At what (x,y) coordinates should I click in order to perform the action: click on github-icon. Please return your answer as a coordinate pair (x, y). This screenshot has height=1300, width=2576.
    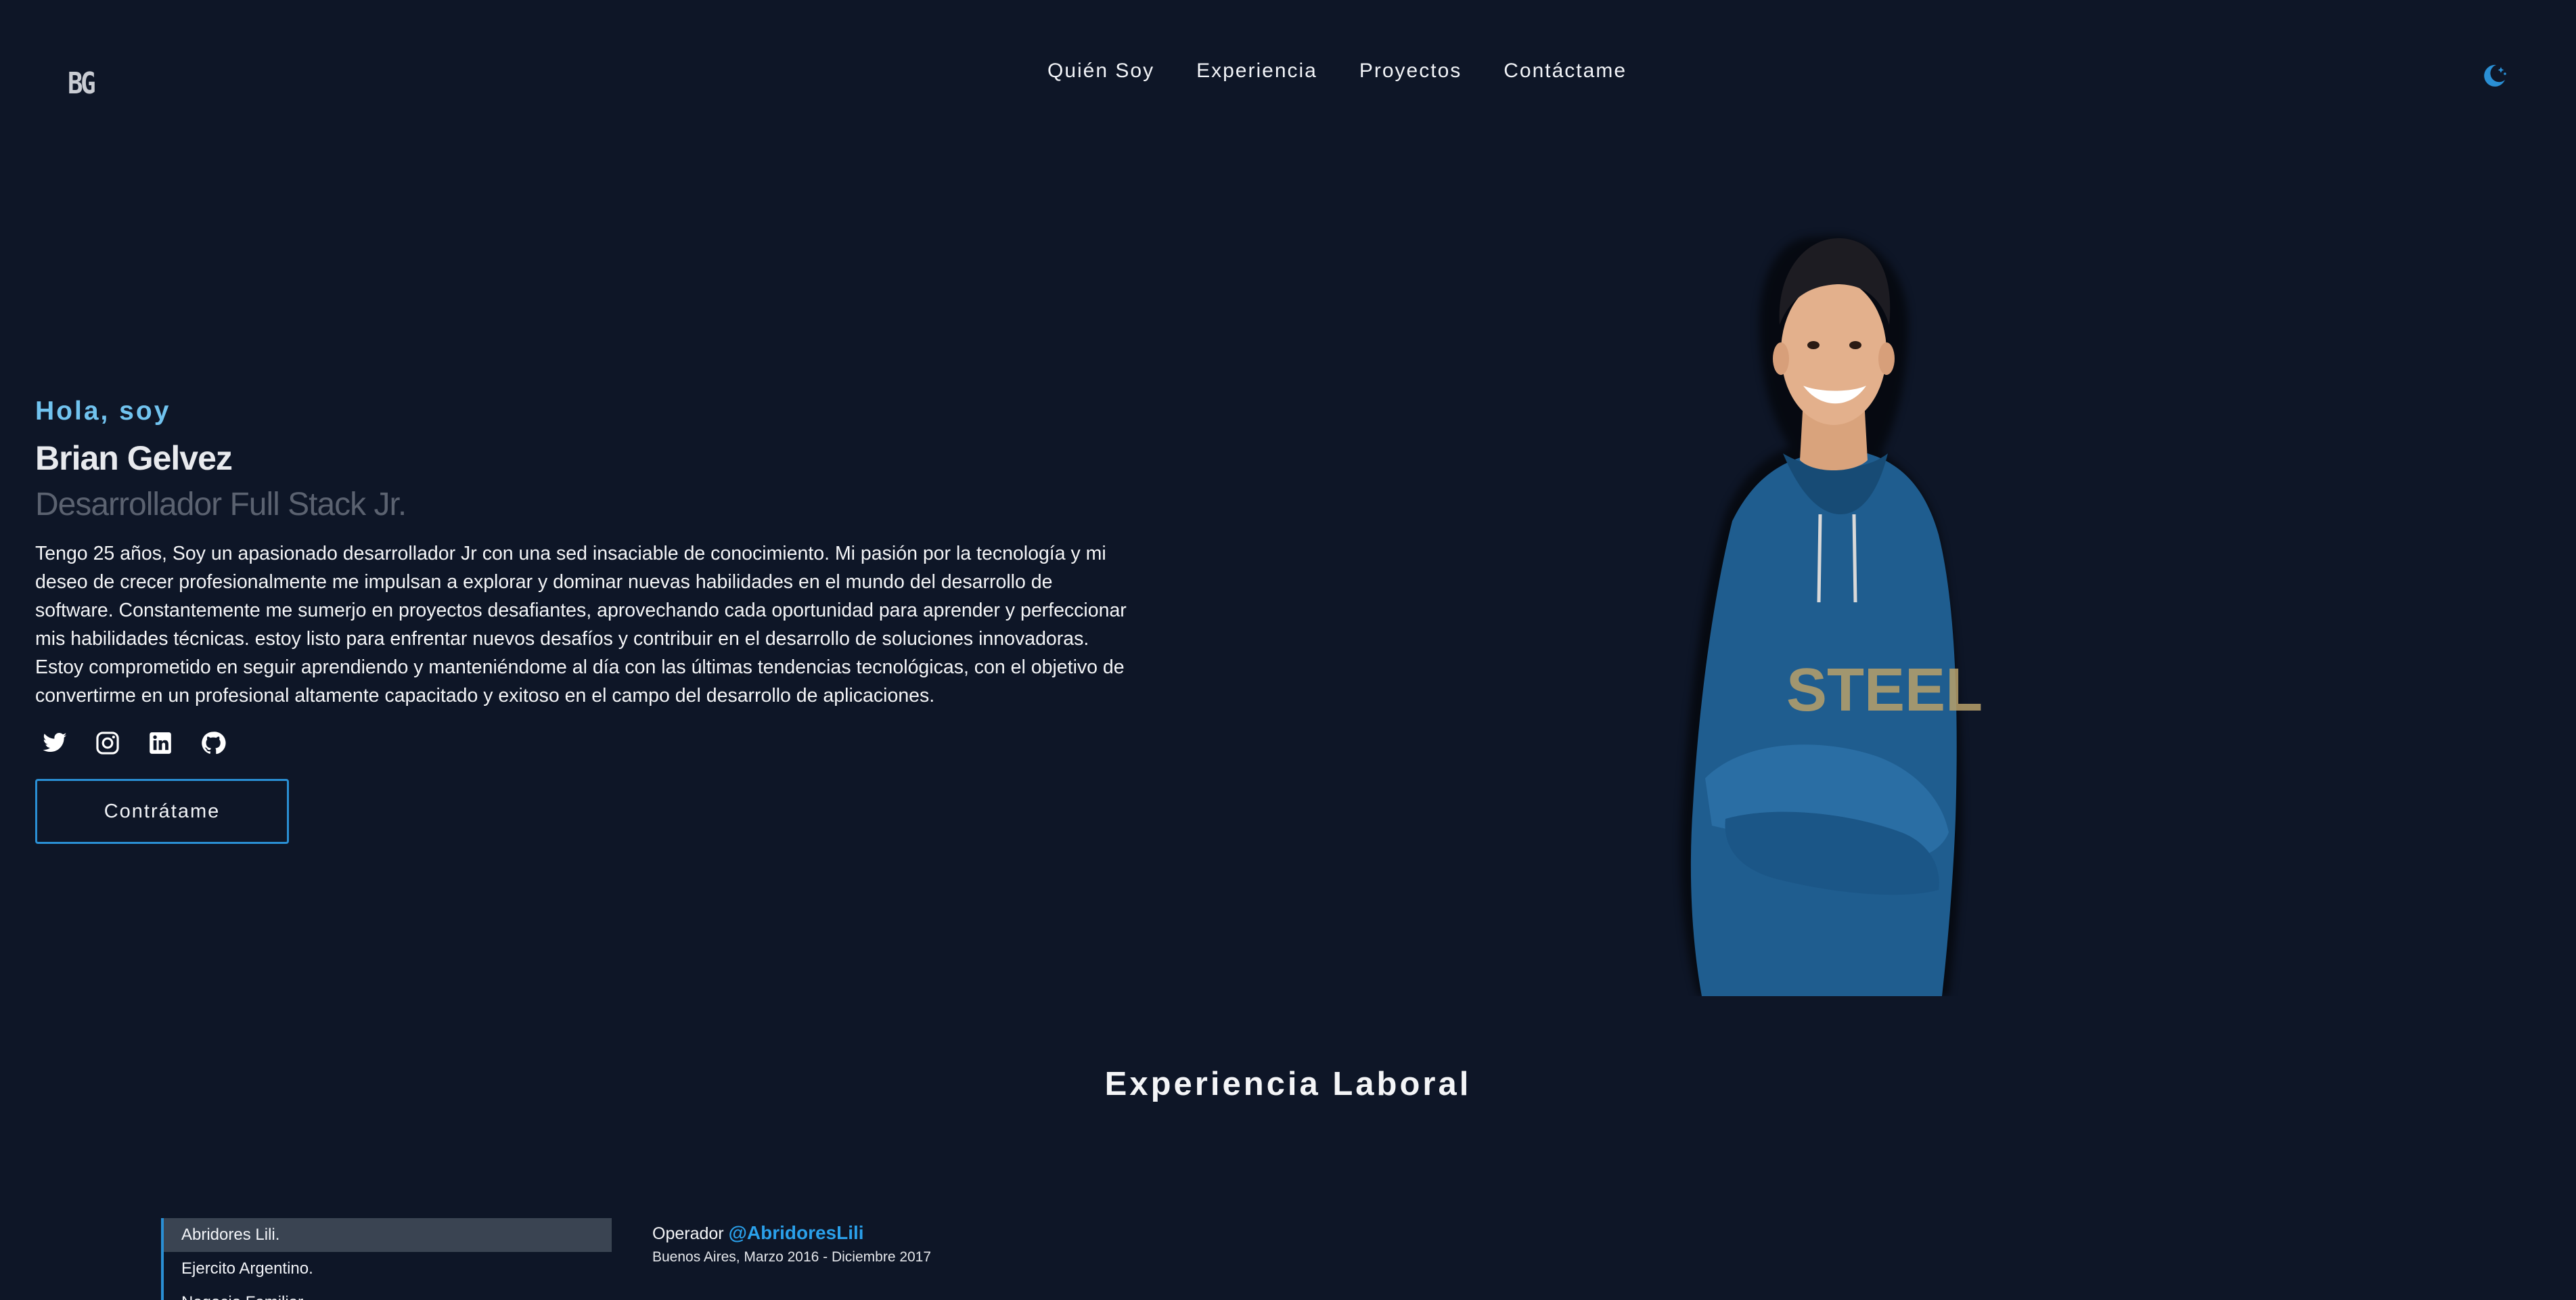
    Looking at the image, I should click on (213, 743).